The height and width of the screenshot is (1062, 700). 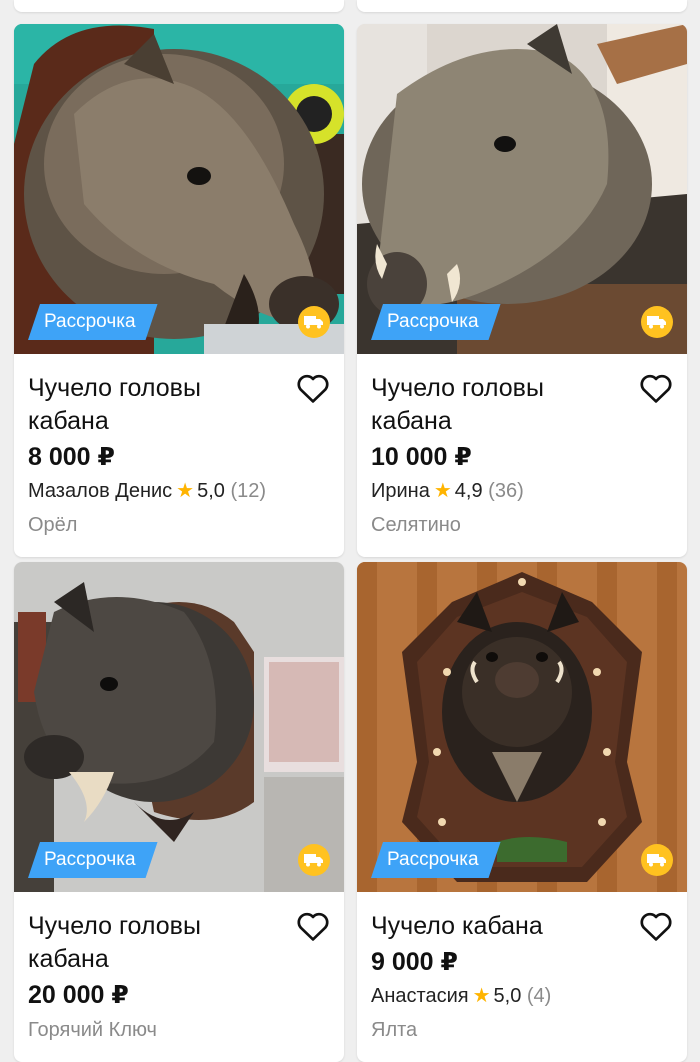 What do you see at coordinates (100, 491) in the screenshot?
I see `seller-name: Мазалов Денис` at bounding box center [100, 491].